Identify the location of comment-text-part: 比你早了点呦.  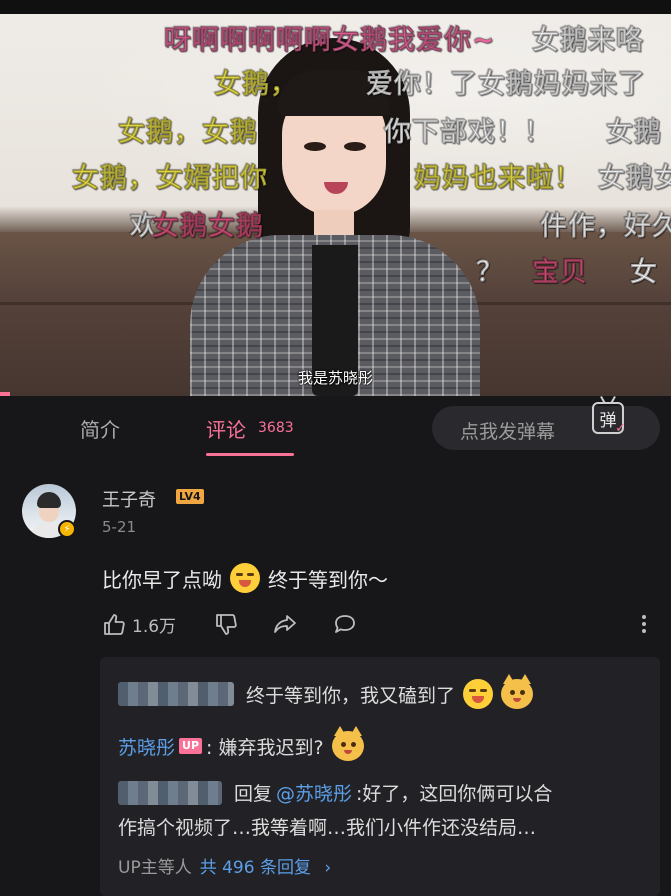
(162, 579).